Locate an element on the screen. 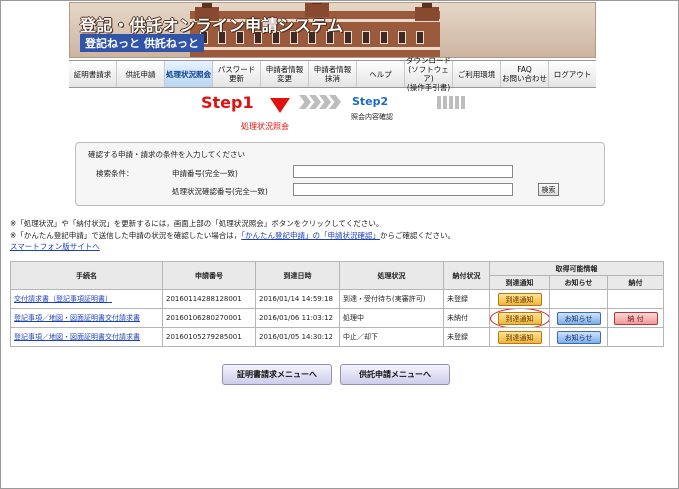 The image size is (679, 489). nav-applicant-change: 申請者情報 変更 is located at coordinates (285, 74).